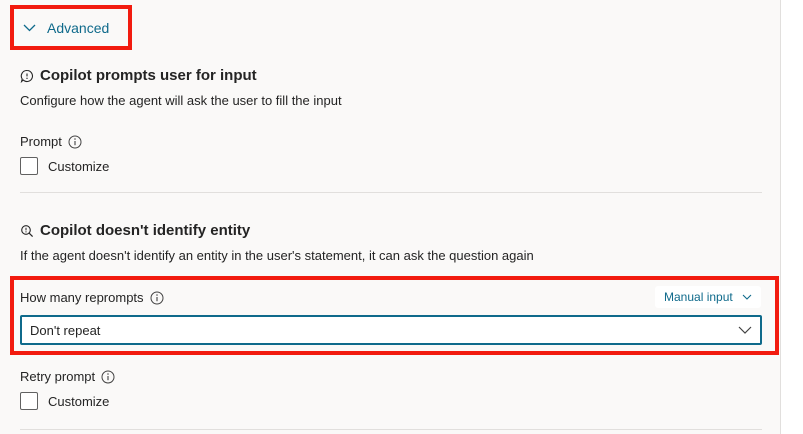 The image size is (803, 434). Describe the element at coordinates (41, 141) in the screenshot. I see `prompt-label-text: Prompt` at that location.